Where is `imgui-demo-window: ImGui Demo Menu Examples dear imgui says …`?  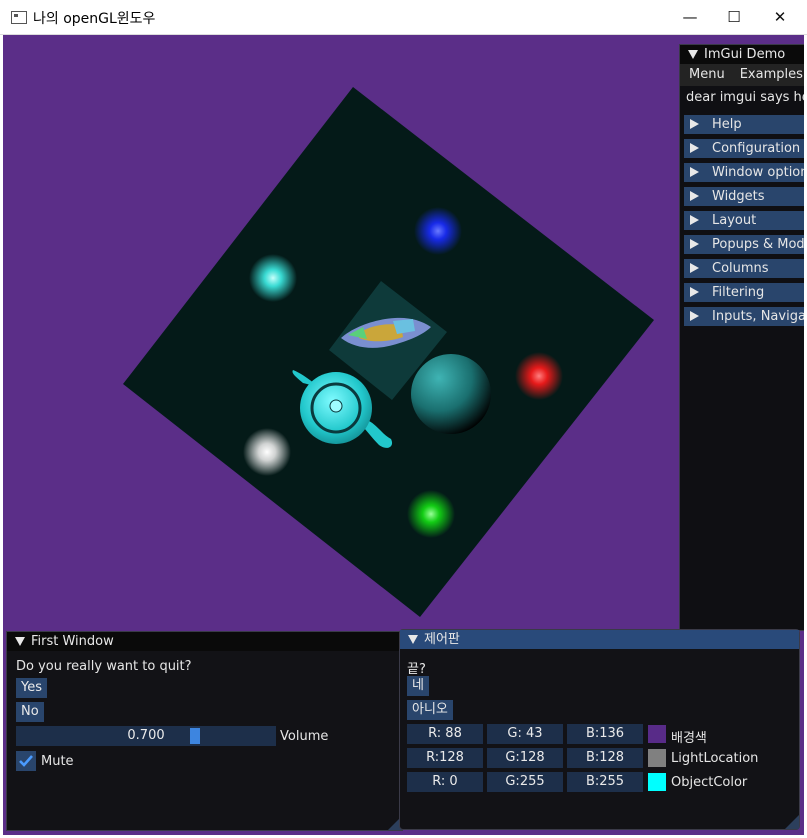 imgui-demo-window: ImGui Demo Menu Examples dear imgui says … is located at coordinates (741, 337).